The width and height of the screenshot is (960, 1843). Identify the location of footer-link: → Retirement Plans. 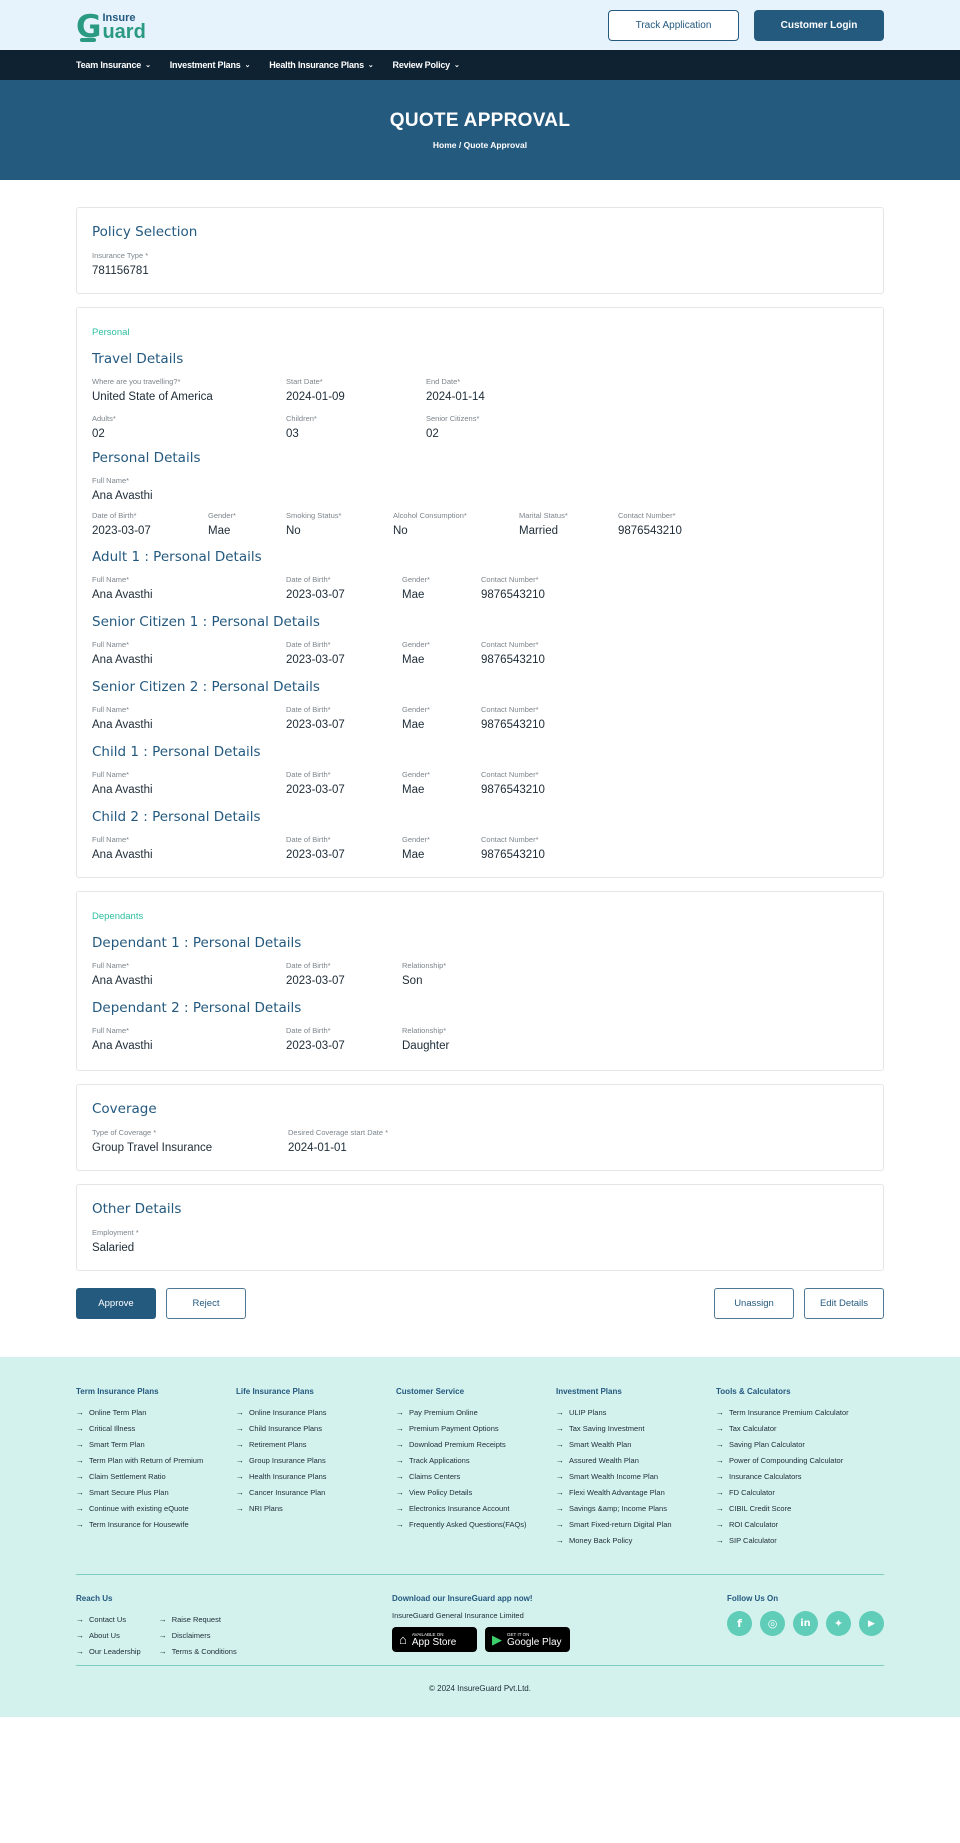
(316, 1444).